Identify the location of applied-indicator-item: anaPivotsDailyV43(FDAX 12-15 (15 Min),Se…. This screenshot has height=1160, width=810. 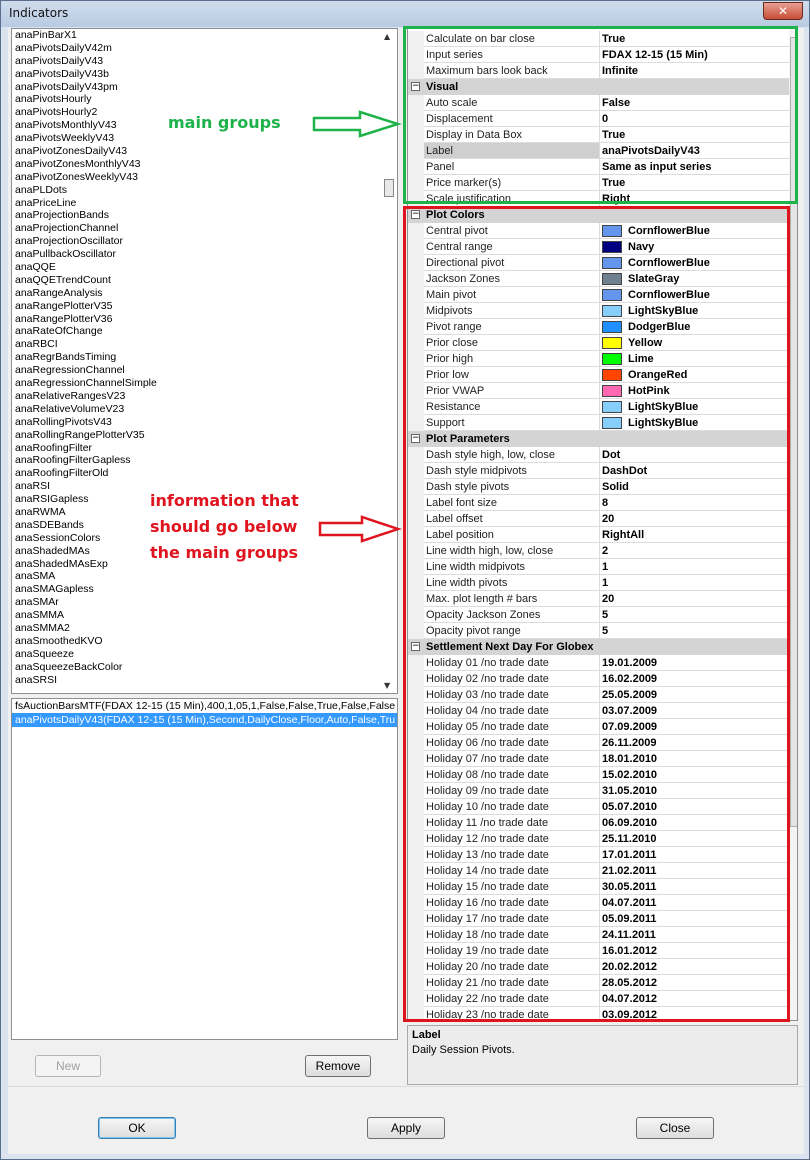
(204, 720).